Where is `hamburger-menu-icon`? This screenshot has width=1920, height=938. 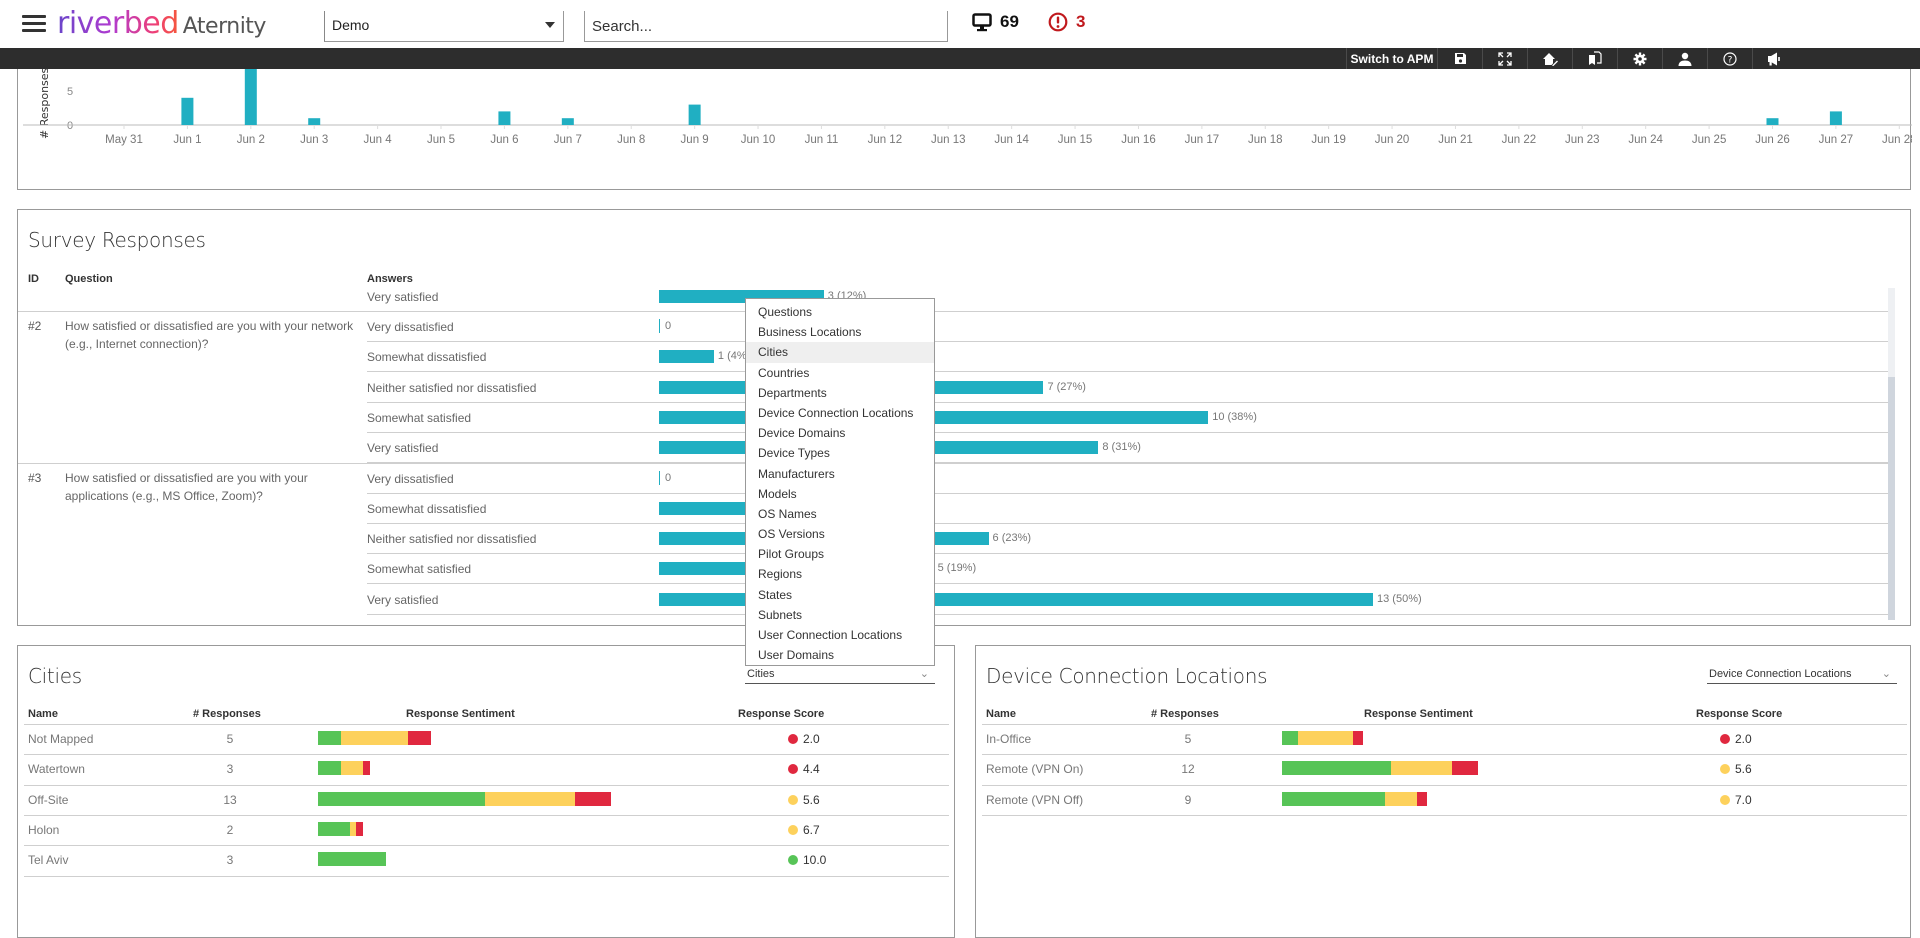 hamburger-menu-icon is located at coordinates (34, 24).